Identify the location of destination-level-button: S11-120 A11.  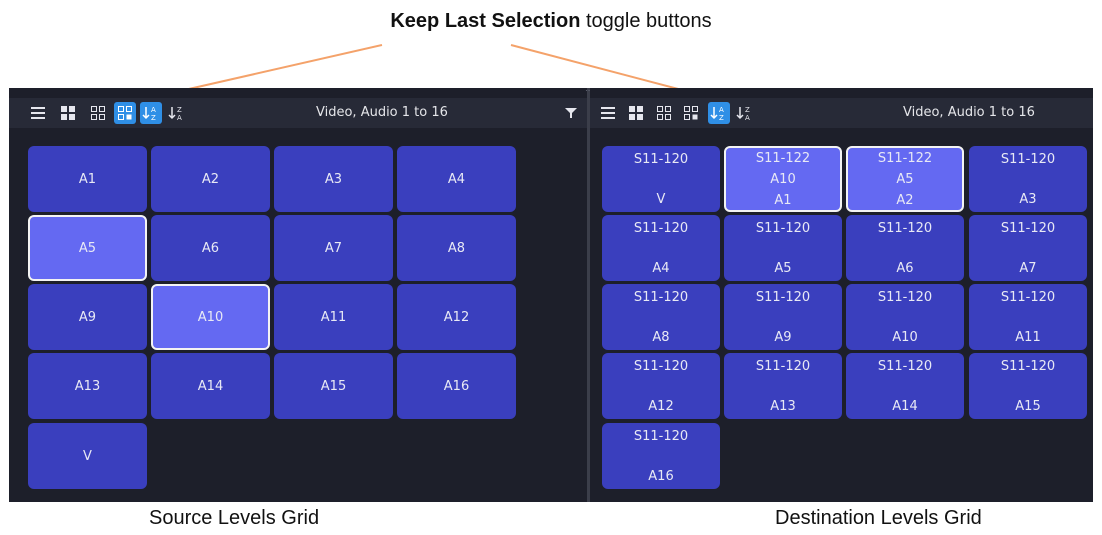
(1028, 317).